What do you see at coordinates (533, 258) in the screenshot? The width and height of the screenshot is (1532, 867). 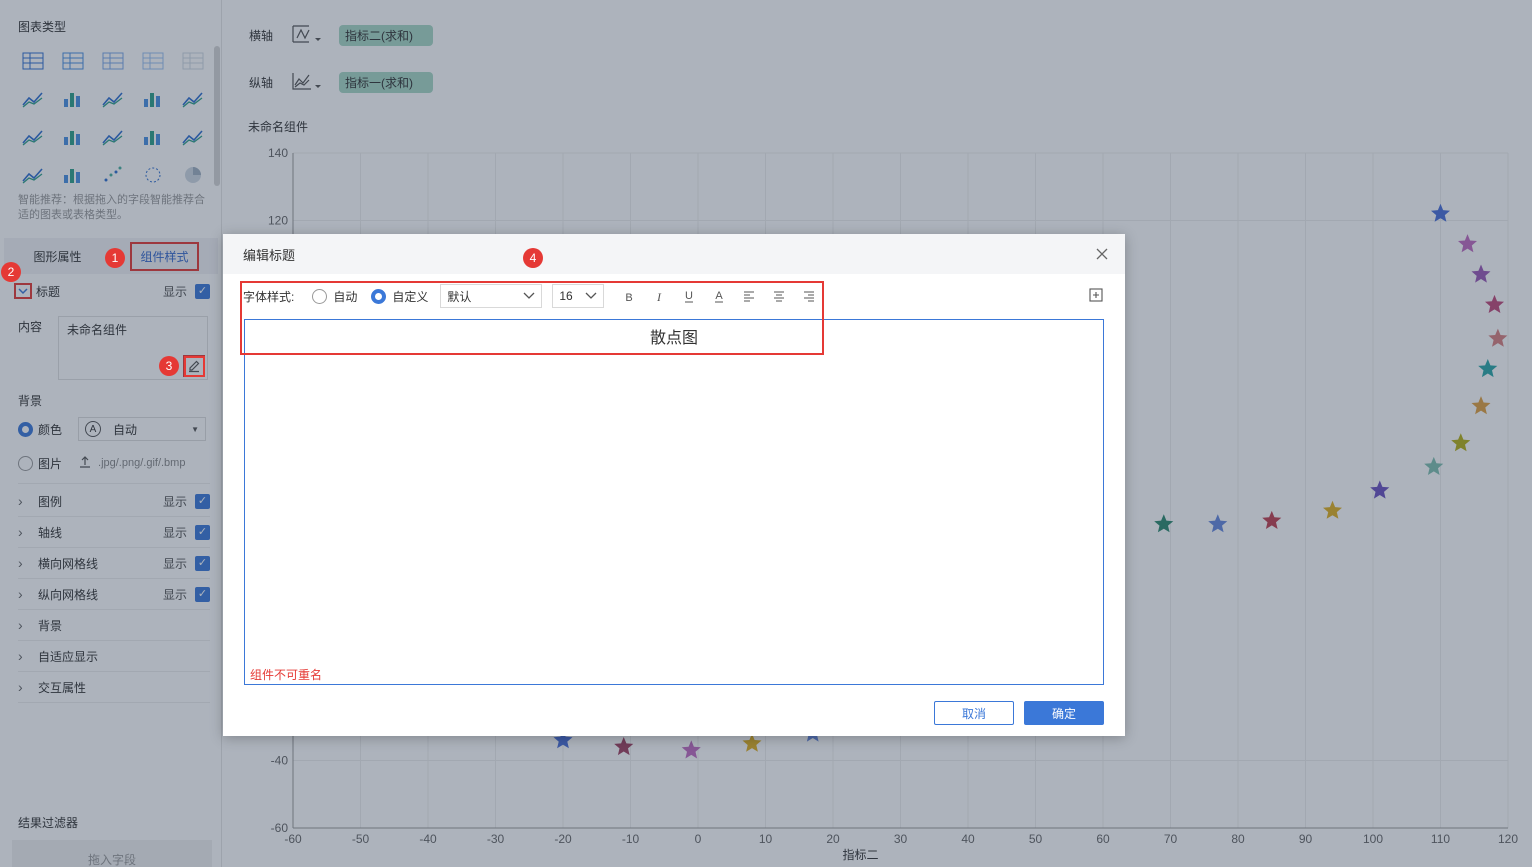 I see `annotation-badge-4: 4` at bounding box center [533, 258].